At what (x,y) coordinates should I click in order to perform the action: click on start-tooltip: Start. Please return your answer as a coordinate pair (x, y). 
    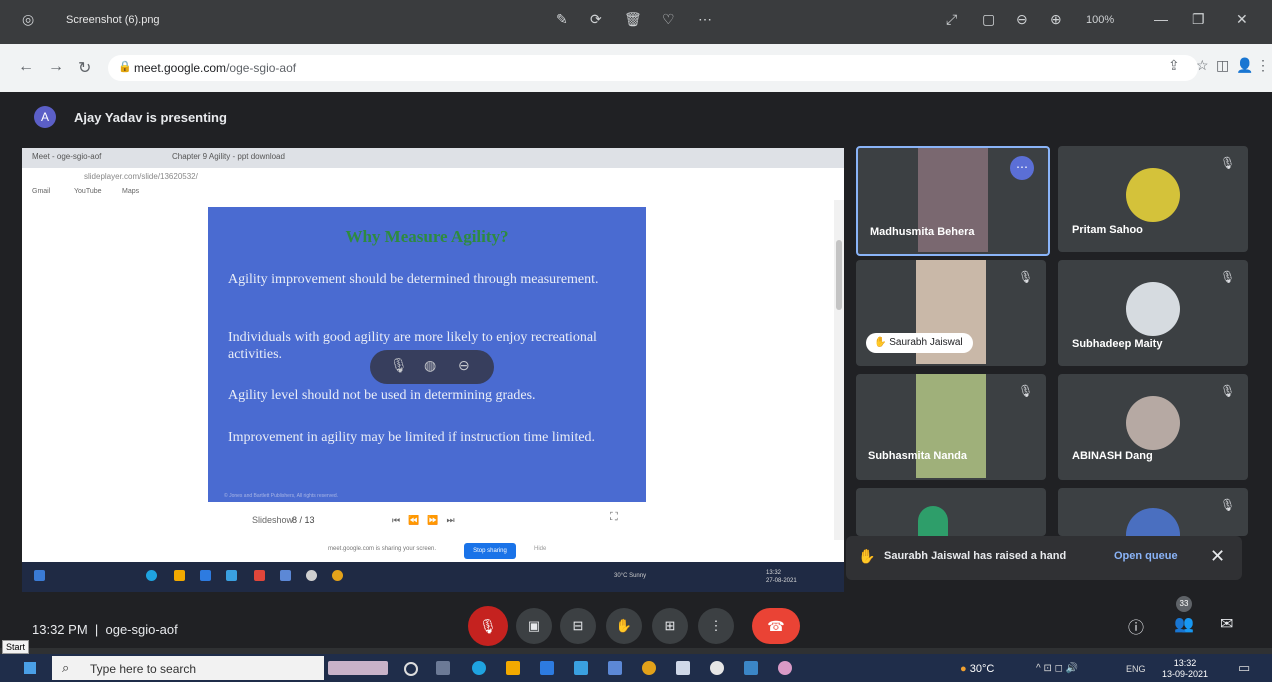
    Looking at the image, I should click on (16, 647).